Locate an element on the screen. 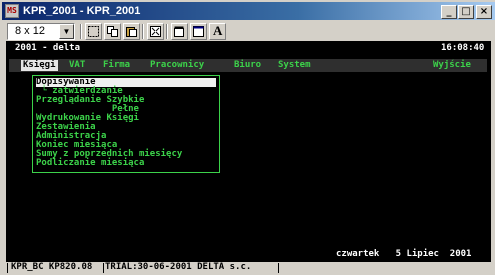  paste-icon is located at coordinates (131, 32).